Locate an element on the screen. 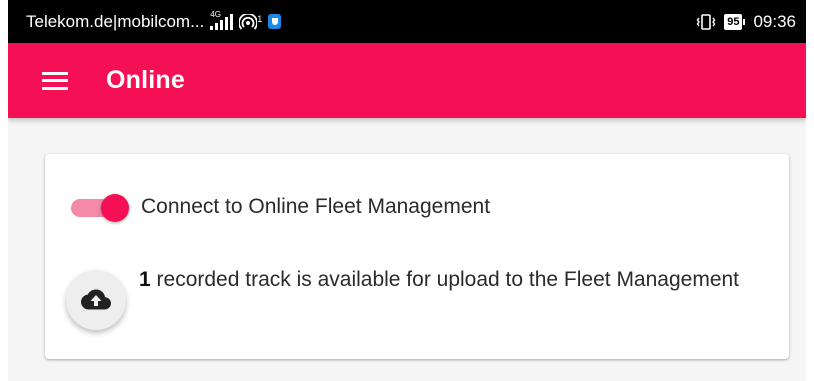 The image size is (814, 381). hotspot-icon: 1 is located at coordinates (251, 21).